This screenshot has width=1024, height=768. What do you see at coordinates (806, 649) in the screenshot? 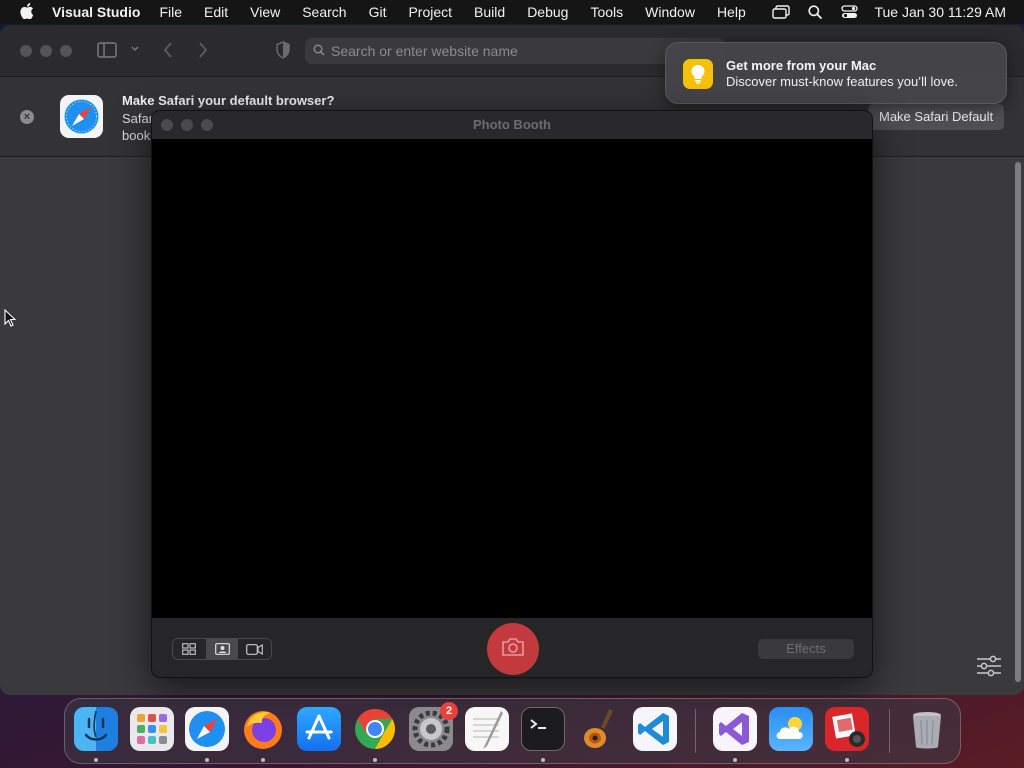
I see `effects-button: Effects` at bounding box center [806, 649].